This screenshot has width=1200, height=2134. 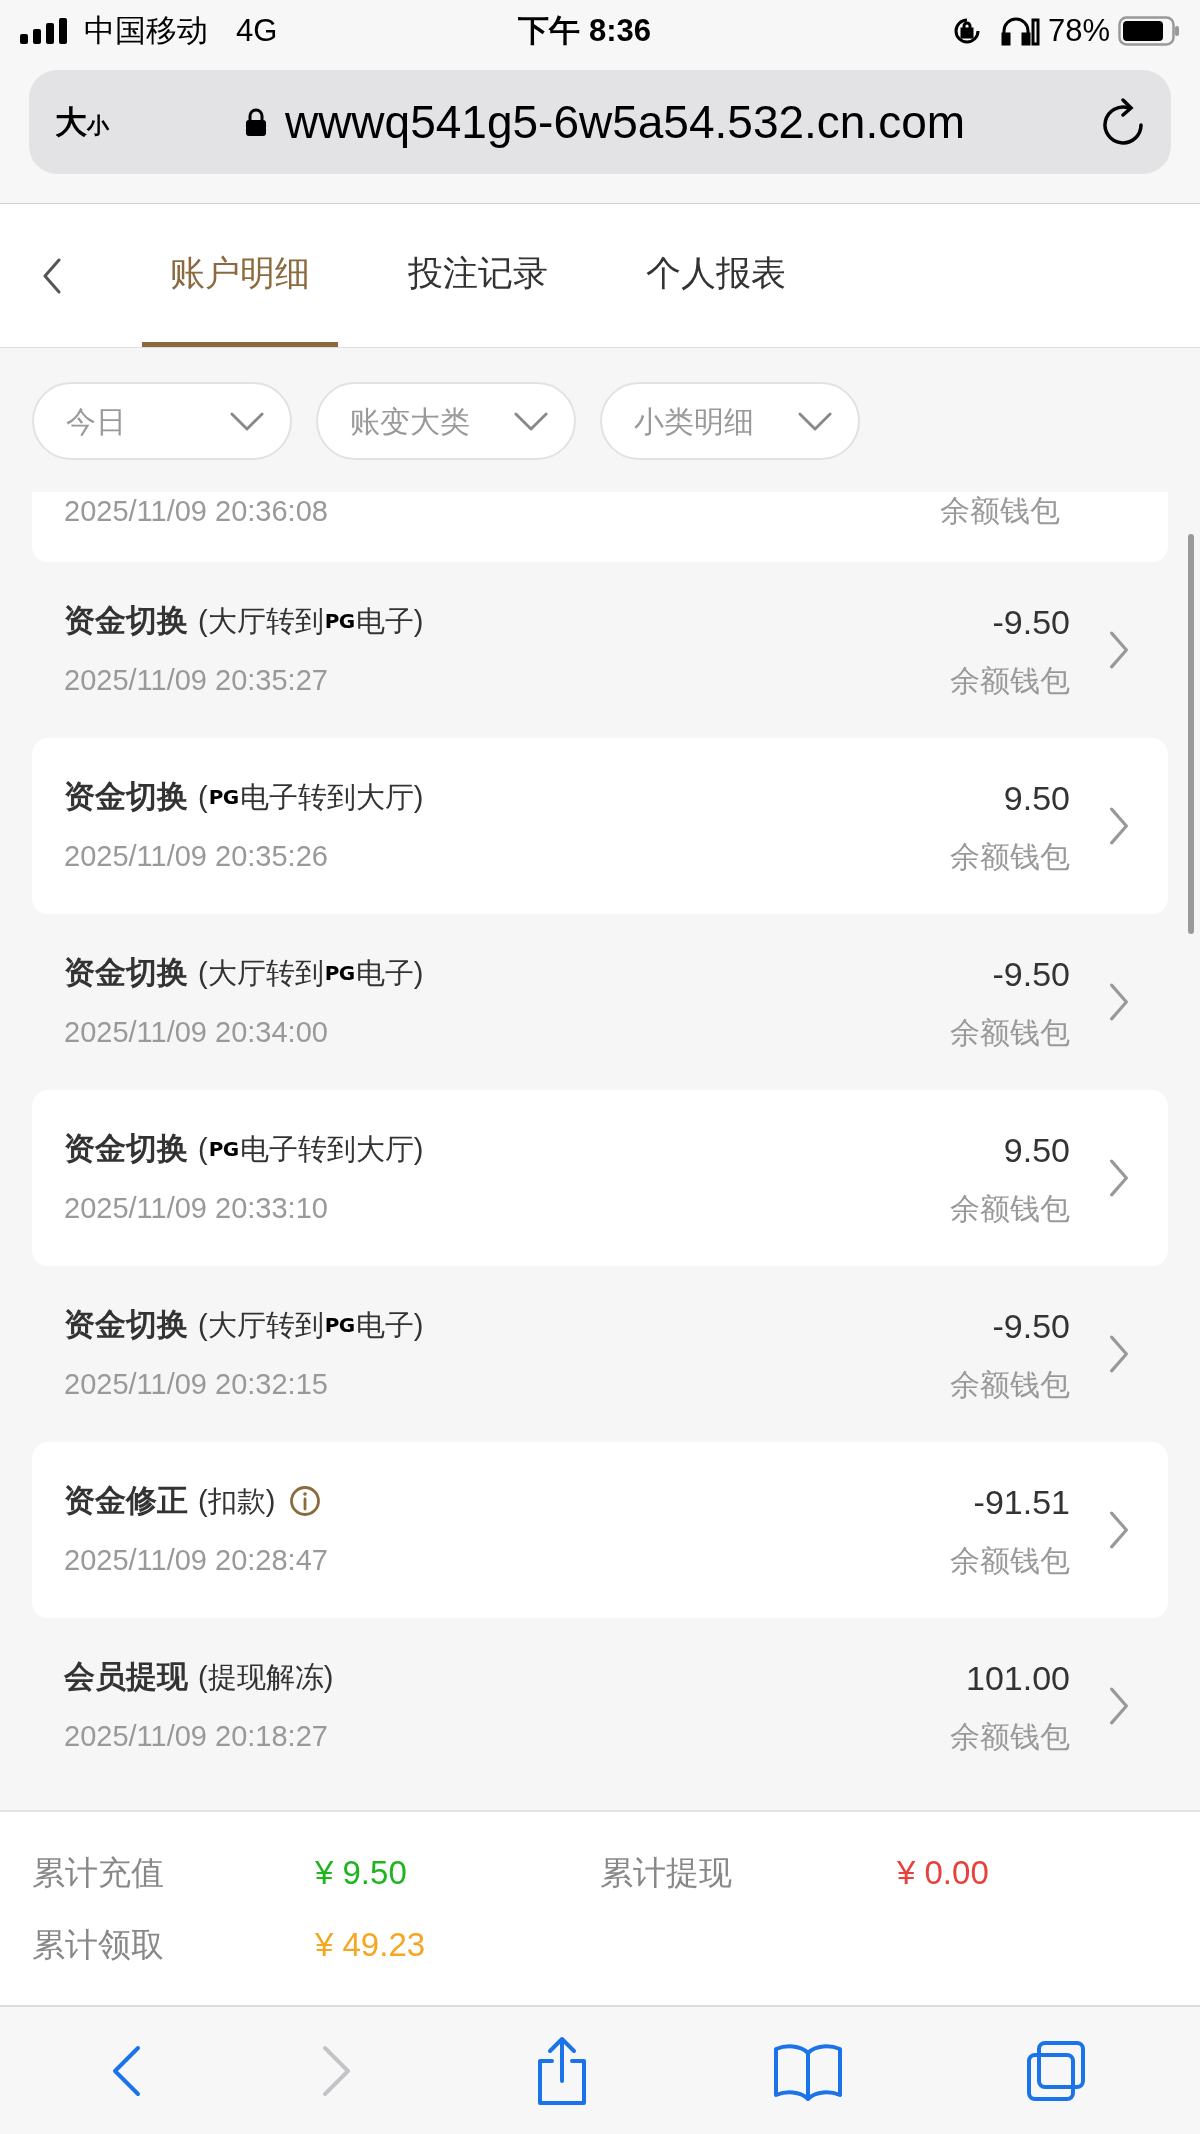 I want to click on info-icon, so click(x=305, y=1501).